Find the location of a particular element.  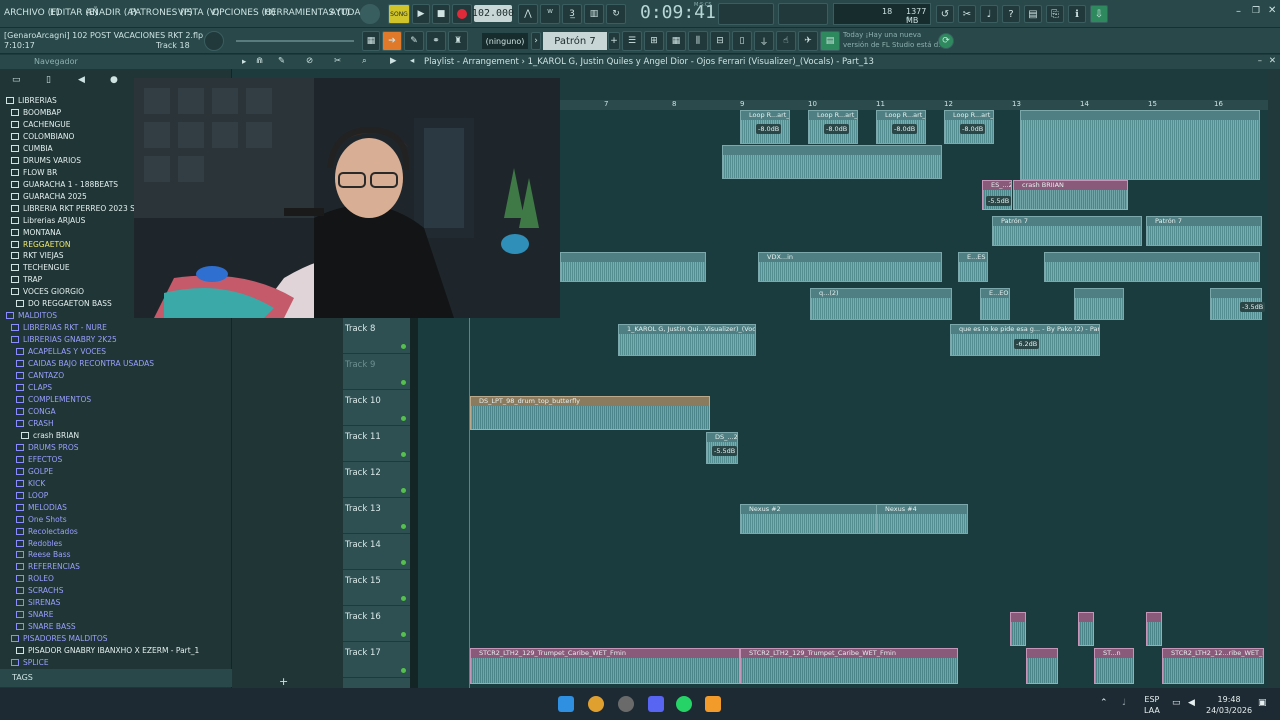

browser-item: COLOMBIANO is located at coordinates (42, 137).